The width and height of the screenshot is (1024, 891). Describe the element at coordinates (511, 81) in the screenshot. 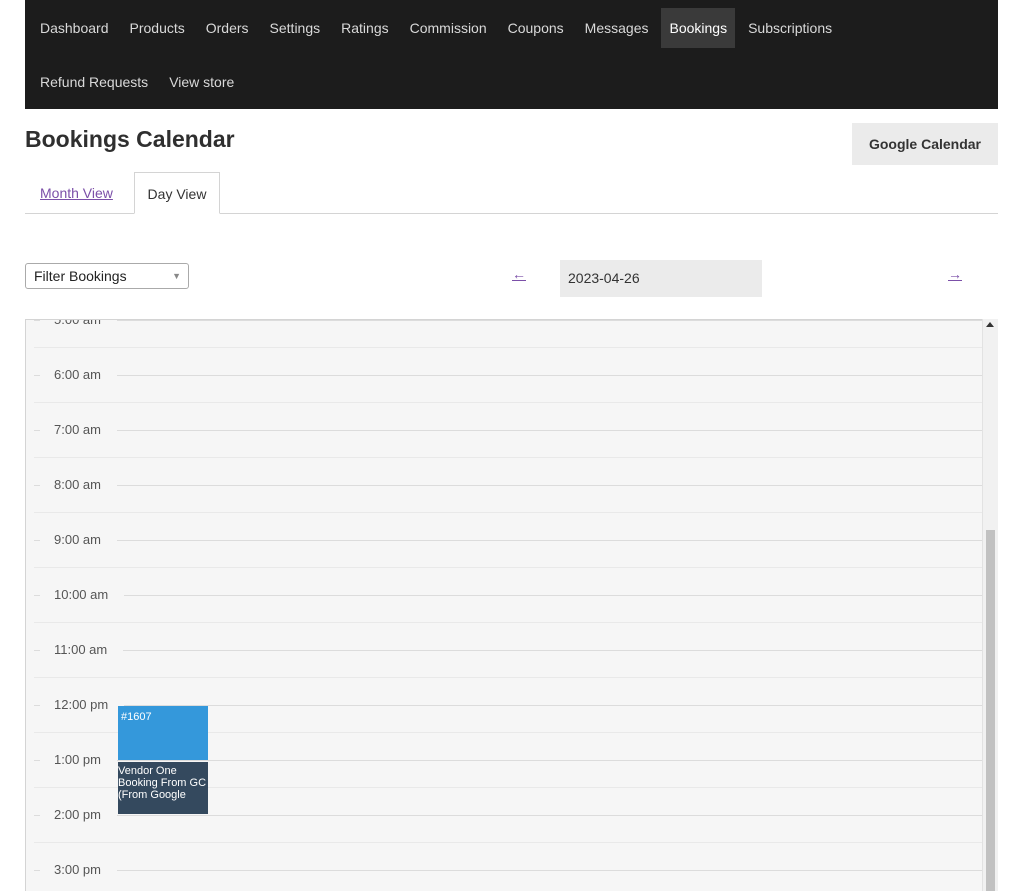

I see `nav-row-secondary: Refund Requests View store` at that location.